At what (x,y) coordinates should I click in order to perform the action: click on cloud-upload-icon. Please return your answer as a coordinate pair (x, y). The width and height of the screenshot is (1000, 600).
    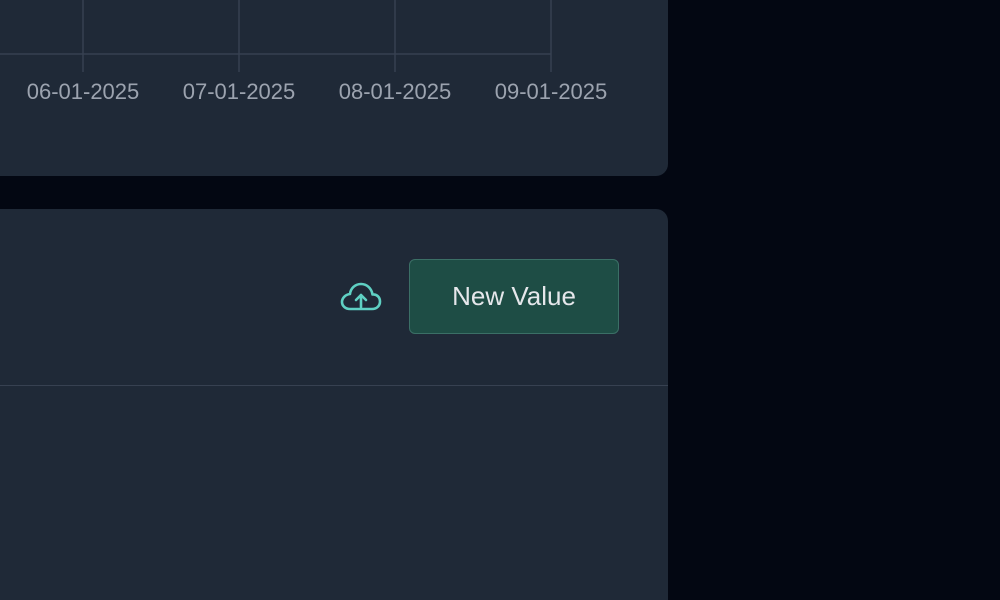
    Looking at the image, I should click on (361, 296).